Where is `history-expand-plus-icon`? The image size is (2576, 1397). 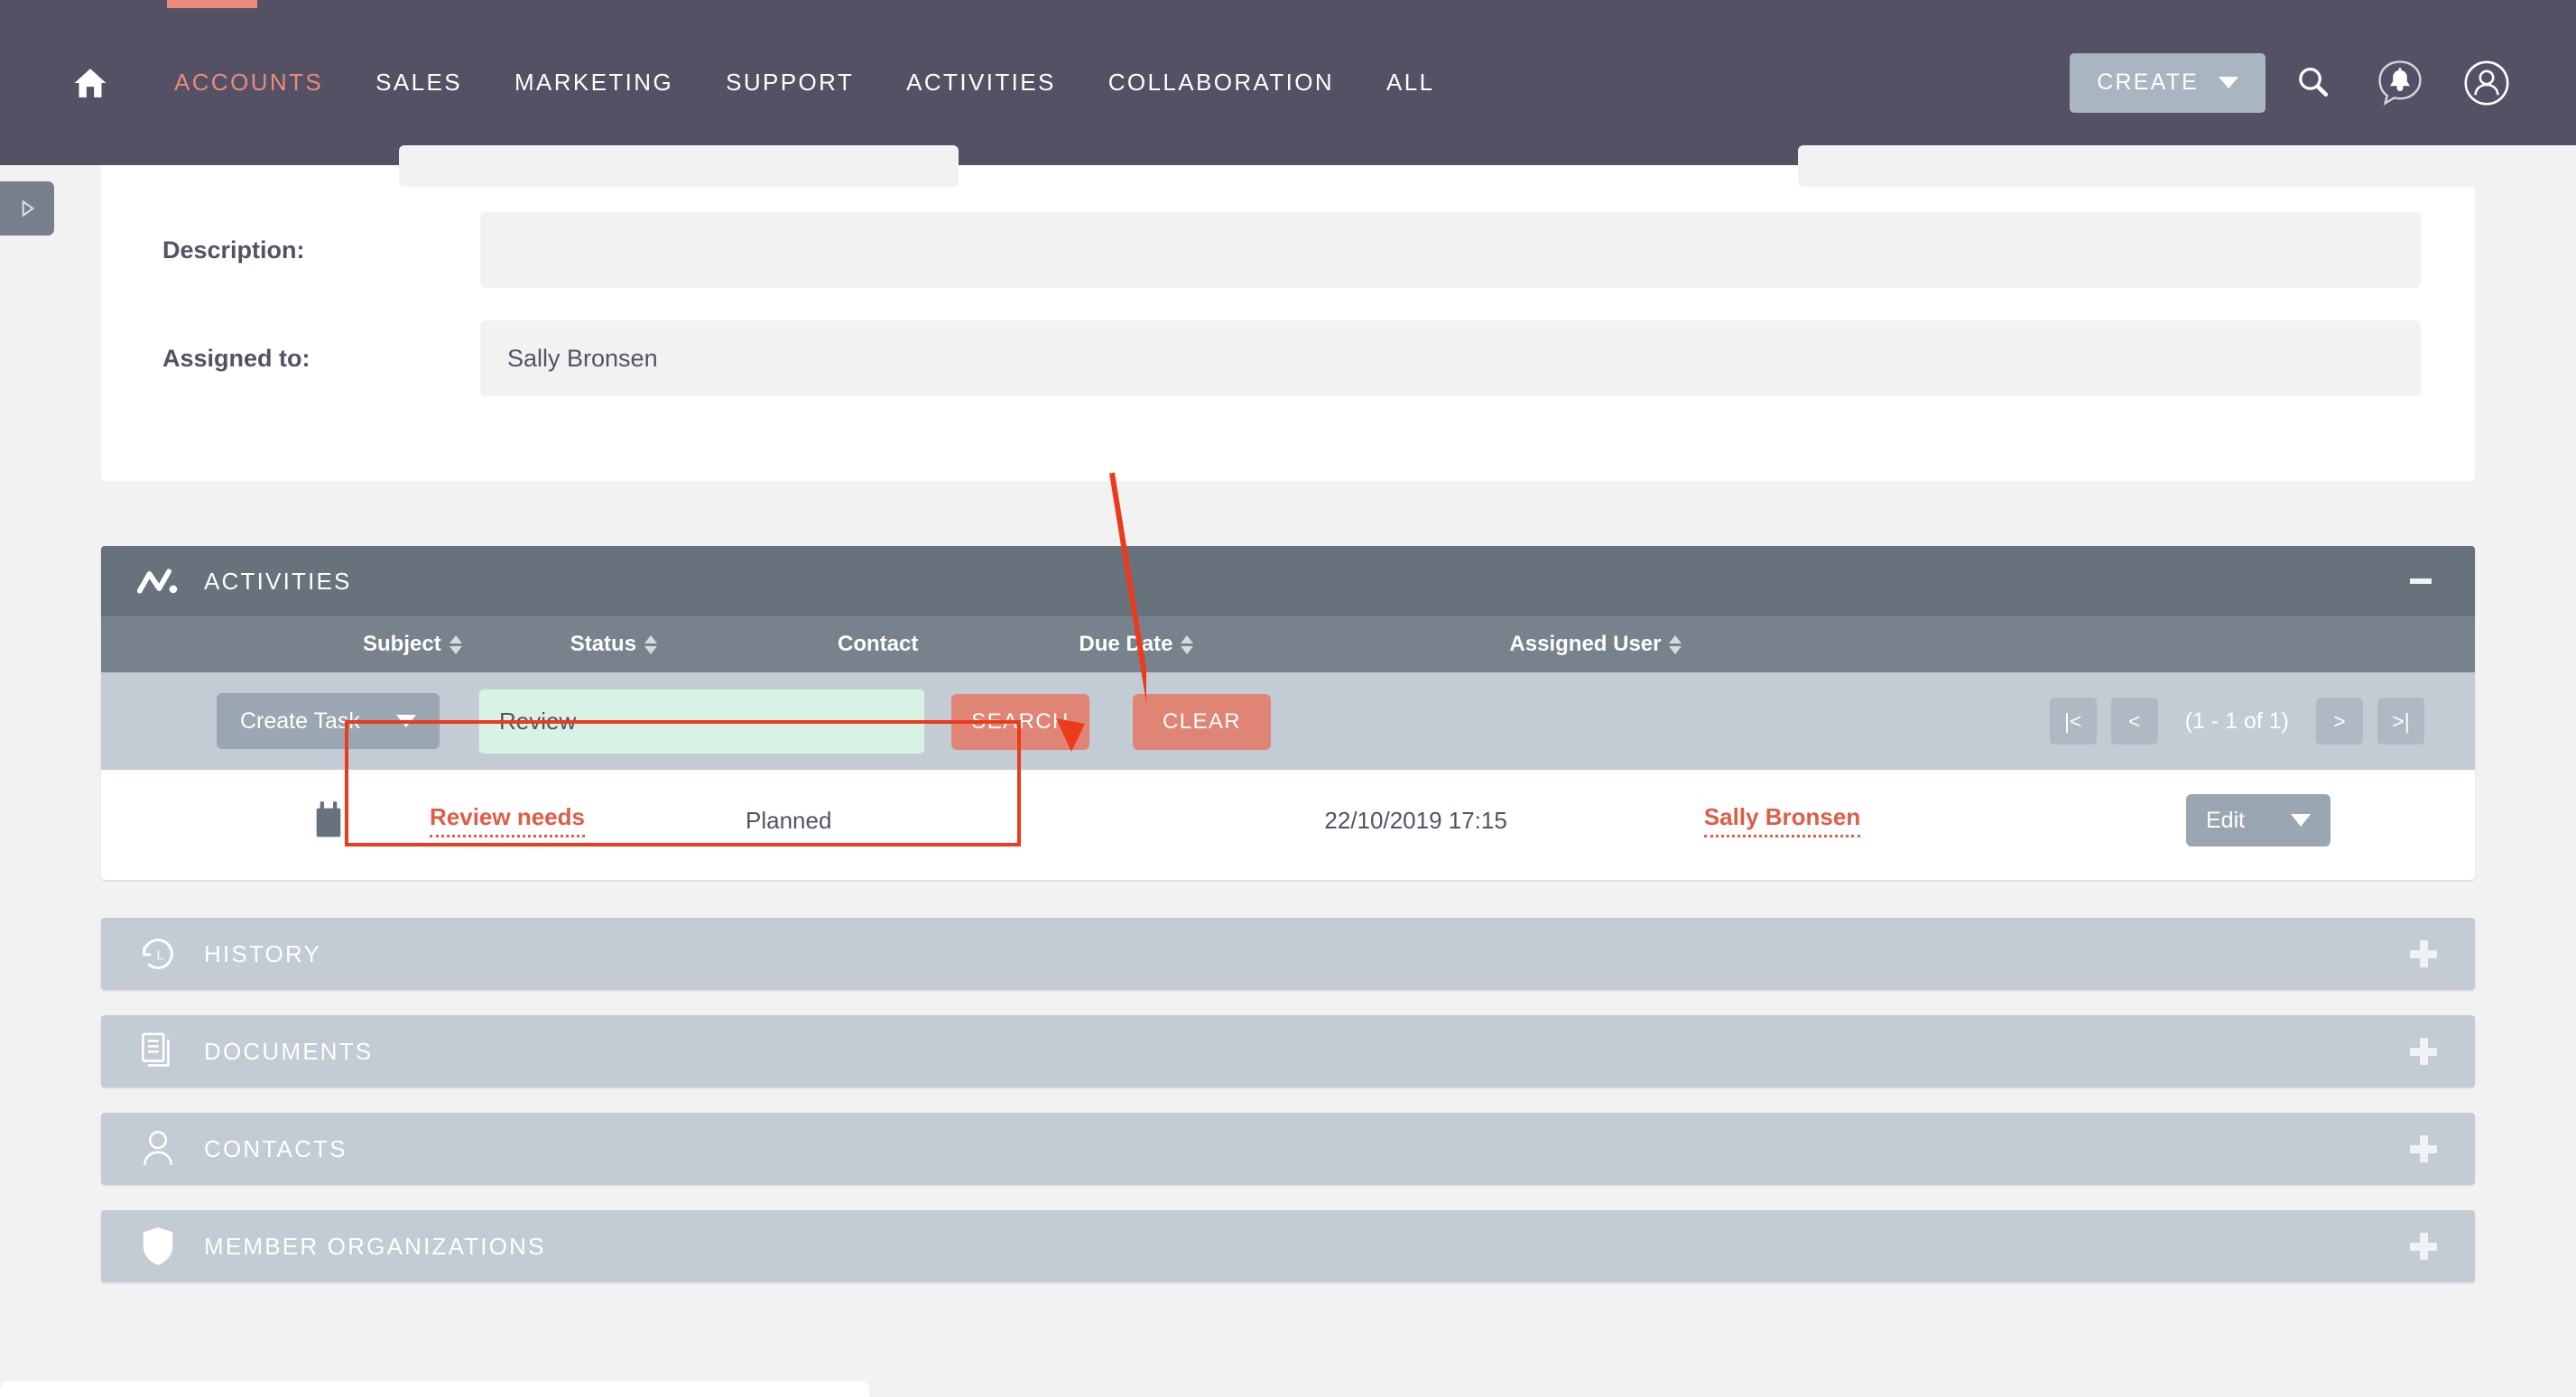
history-expand-plus-icon is located at coordinates (2423, 953).